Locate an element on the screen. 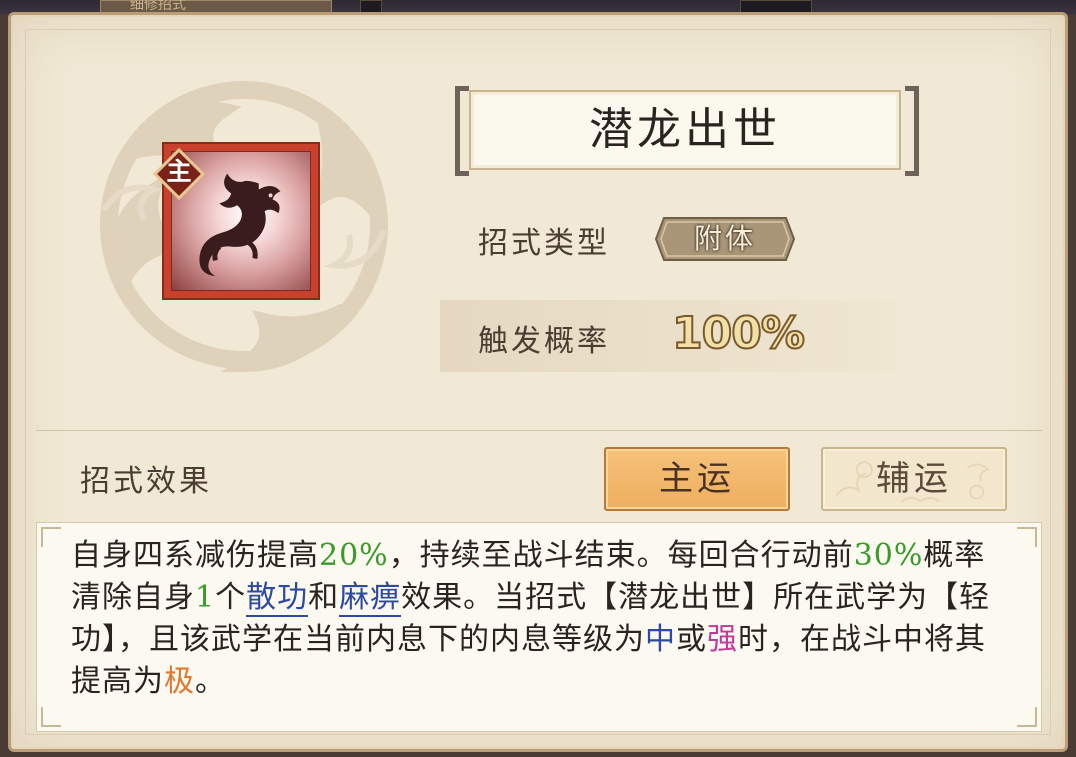 Image resolution: width=1076 pixels, height=757 pixels. effect-section-label: 招式效果 is located at coordinates (146, 481).